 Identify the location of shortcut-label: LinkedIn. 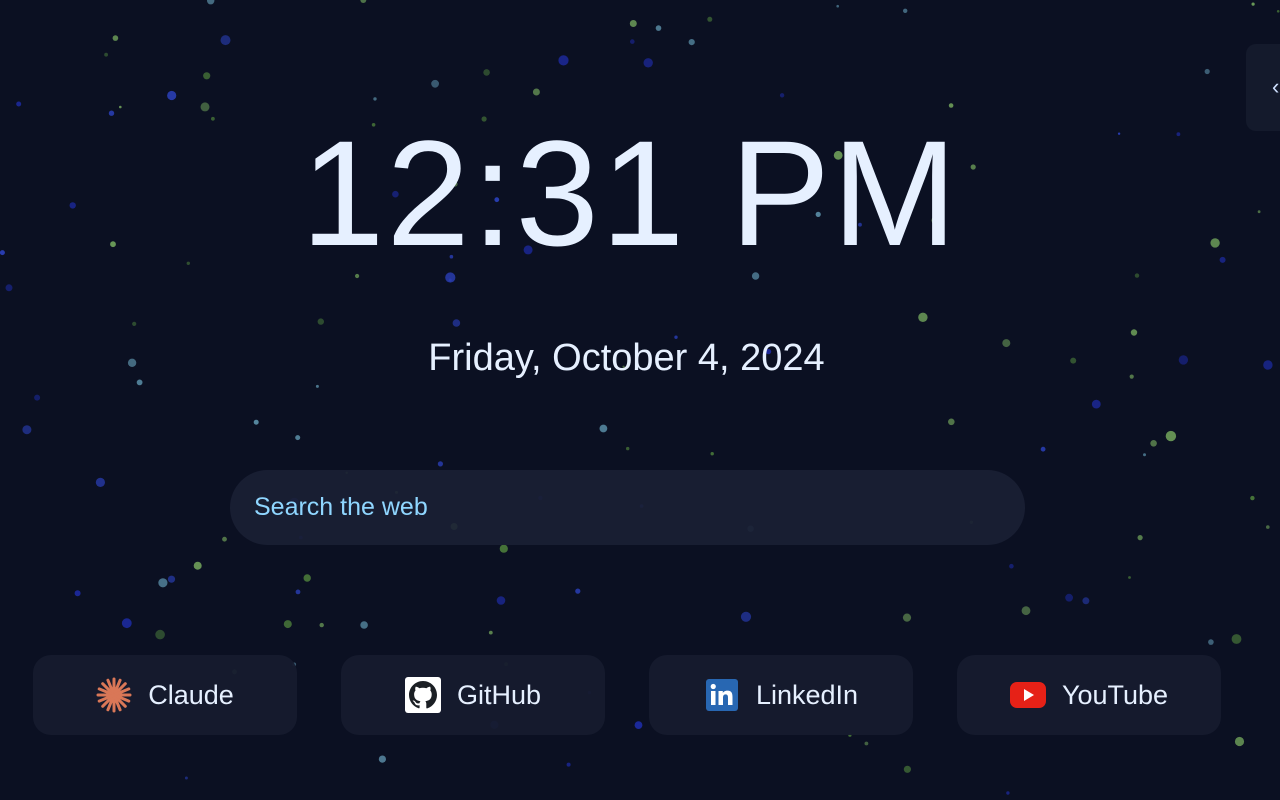
(807, 694).